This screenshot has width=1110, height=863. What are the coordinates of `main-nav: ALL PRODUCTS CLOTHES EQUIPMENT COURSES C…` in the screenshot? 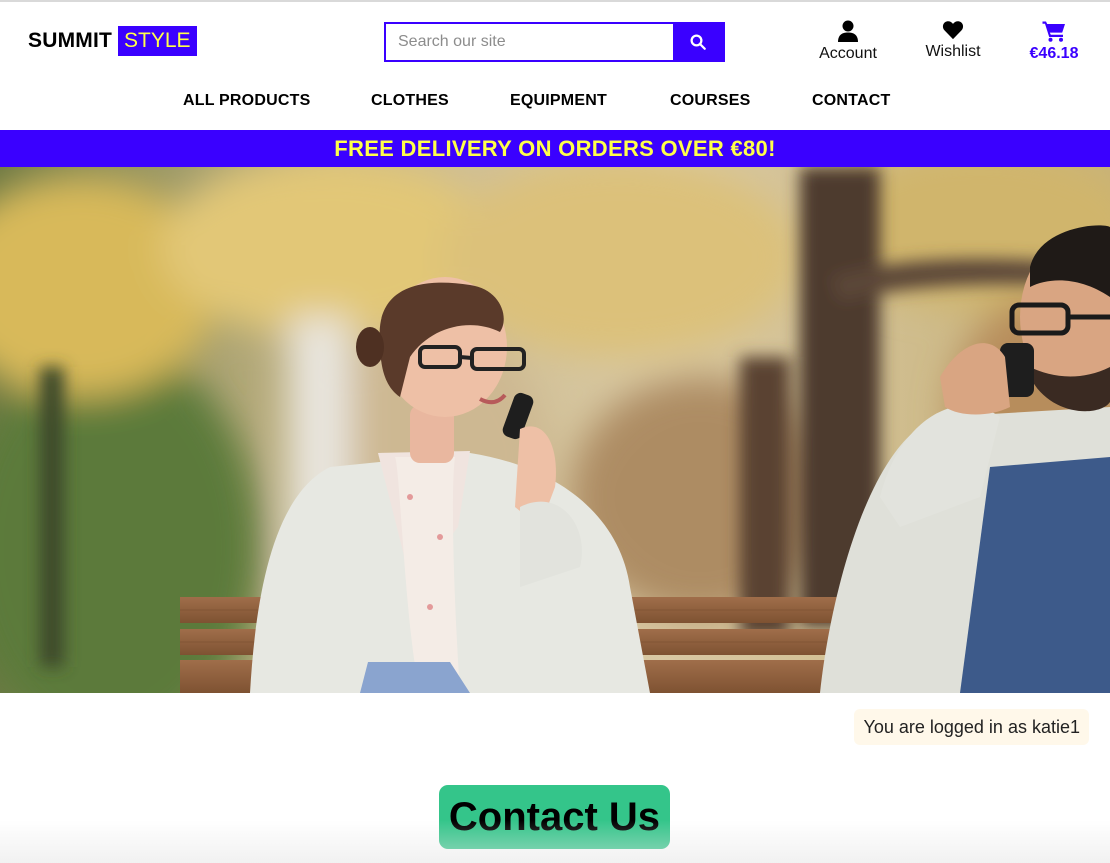 It's located at (555, 103).